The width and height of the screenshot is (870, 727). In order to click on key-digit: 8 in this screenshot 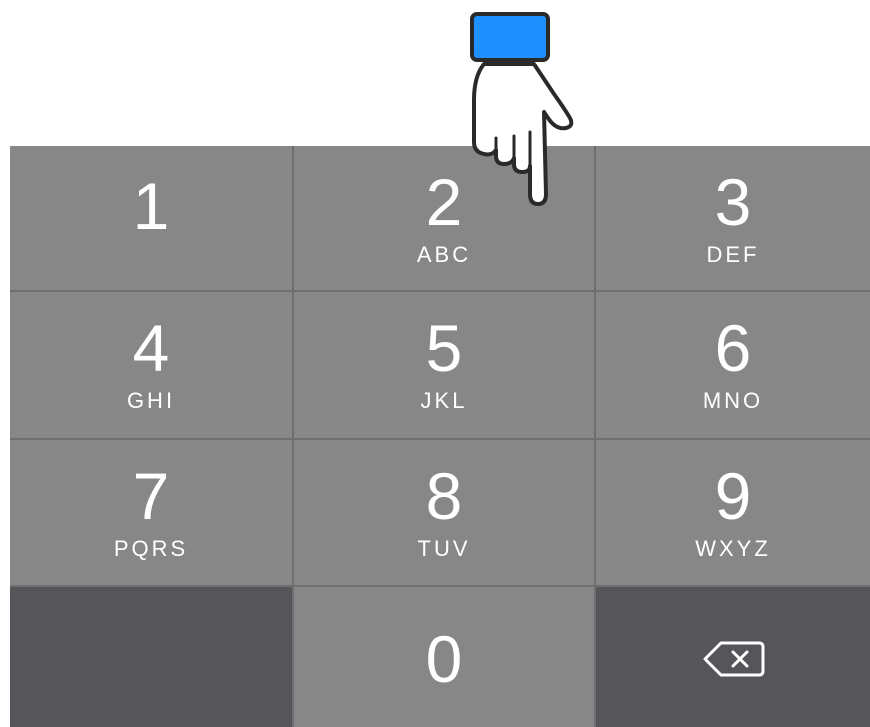, I will do `click(444, 496)`.